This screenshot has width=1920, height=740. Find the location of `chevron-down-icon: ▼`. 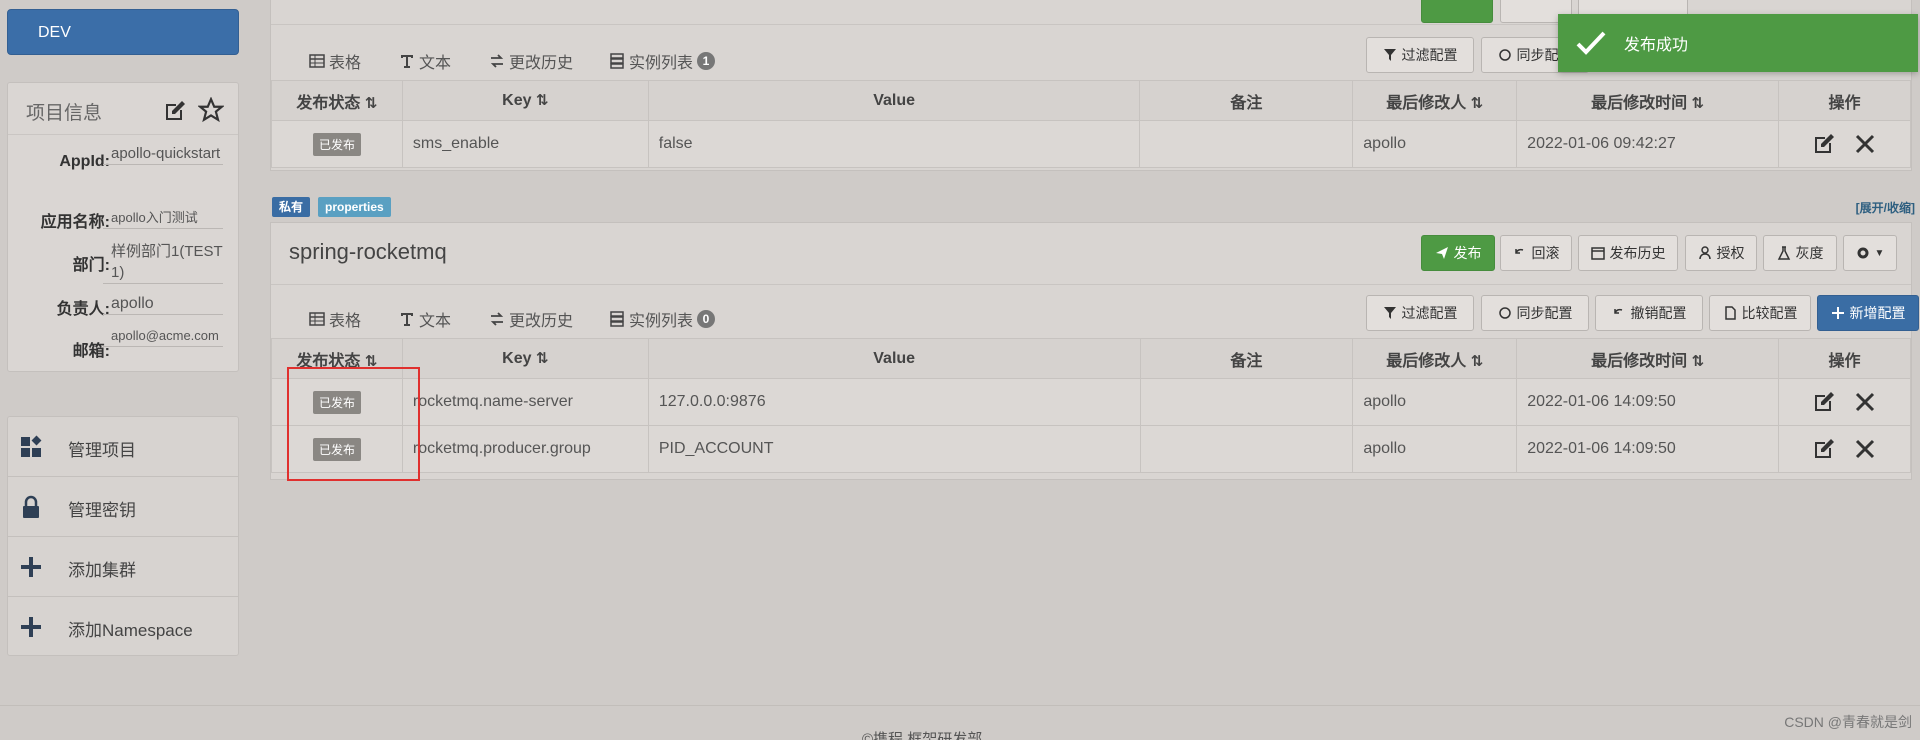

chevron-down-icon: ▼ is located at coordinates (1879, 253).